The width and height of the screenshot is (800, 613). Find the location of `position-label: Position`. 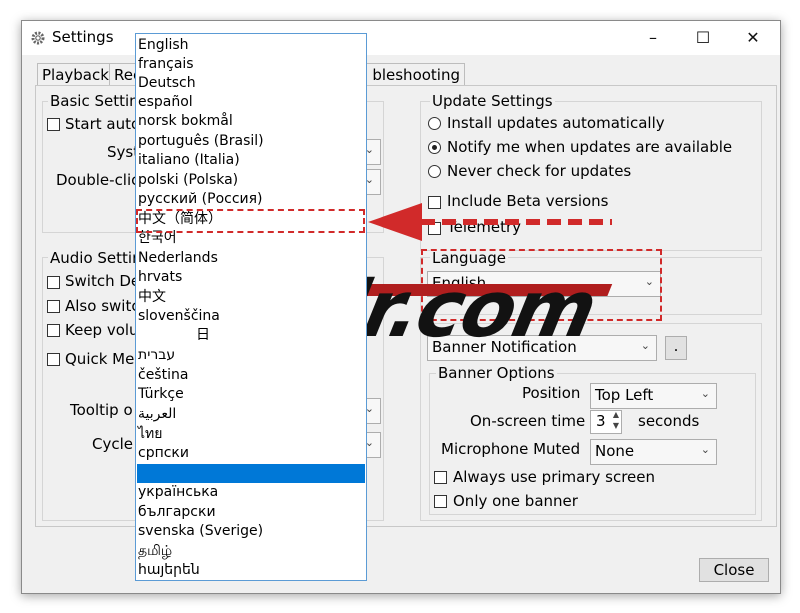

position-label: Position is located at coordinates (551, 393).